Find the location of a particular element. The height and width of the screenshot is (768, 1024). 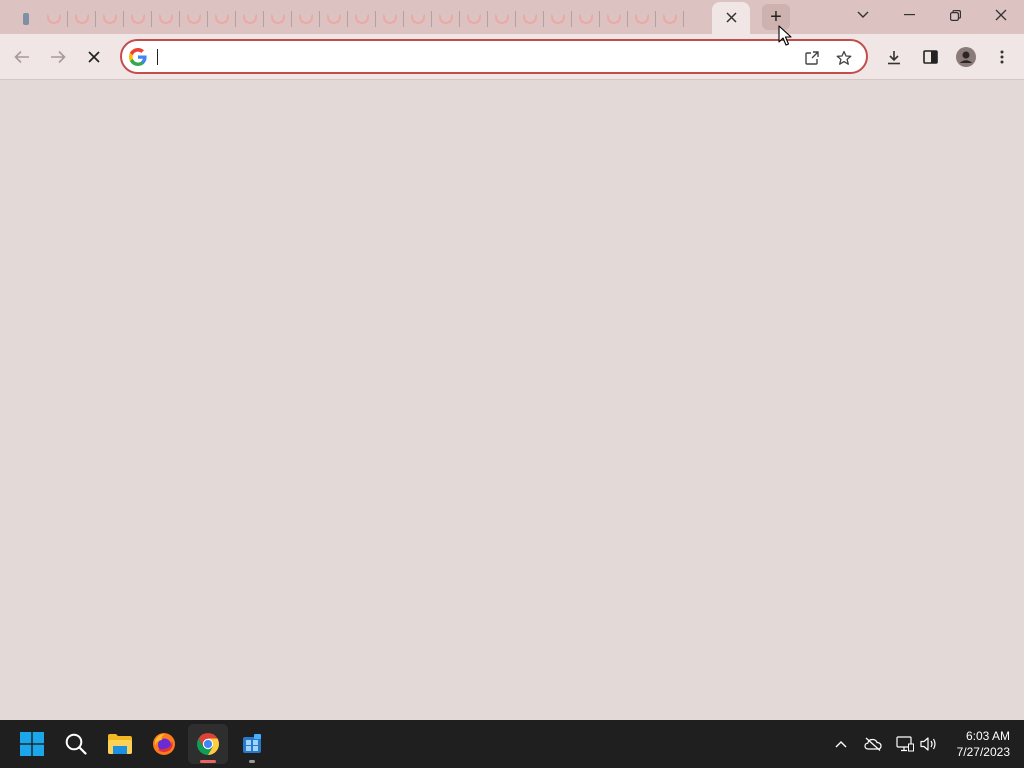

clock-date: 7/27/2023 is located at coordinates (983, 752).